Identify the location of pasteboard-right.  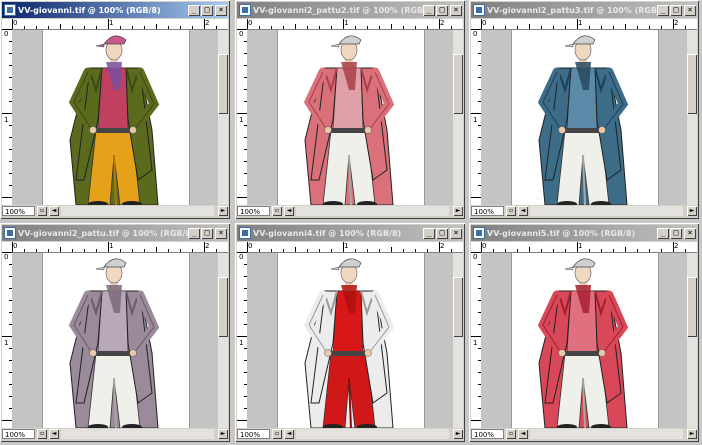
(438, 340).